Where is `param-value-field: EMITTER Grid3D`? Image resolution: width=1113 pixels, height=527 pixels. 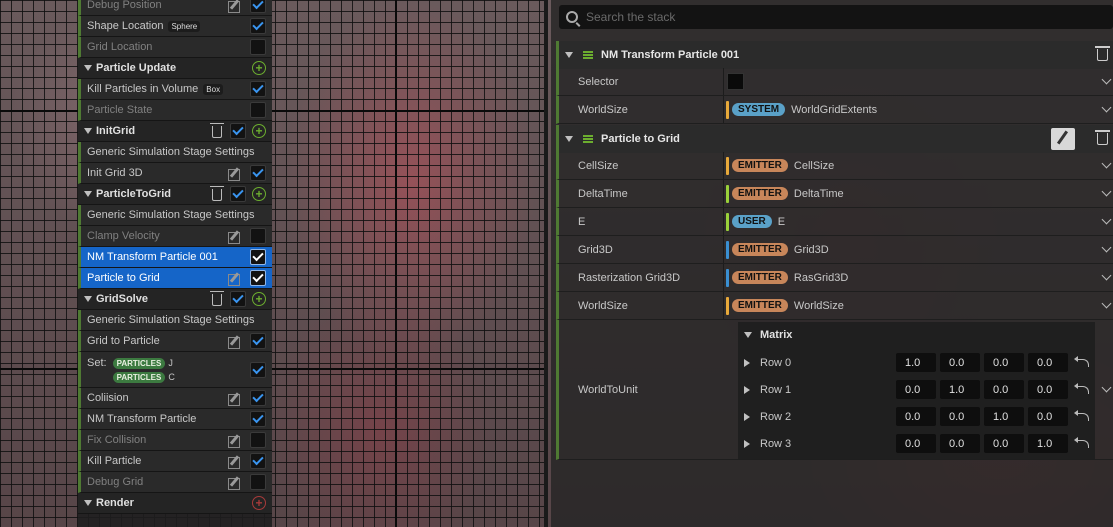
param-value-field: EMITTER Grid3D is located at coordinates (918, 249).